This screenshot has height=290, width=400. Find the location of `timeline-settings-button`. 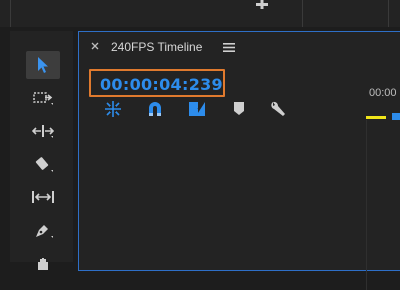

timeline-settings-button is located at coordinates (279, 109).